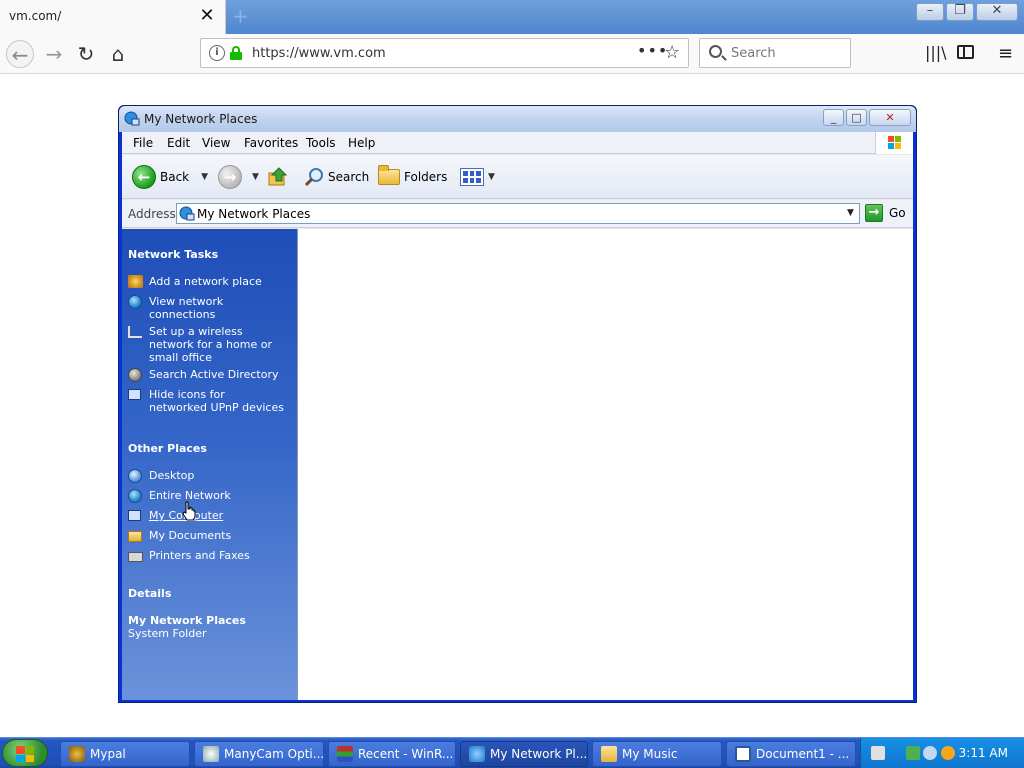  What do you see at coordinates (833, 117) in the screenshot?
I see `minimize-button: _` at bounding box center [833, 117].